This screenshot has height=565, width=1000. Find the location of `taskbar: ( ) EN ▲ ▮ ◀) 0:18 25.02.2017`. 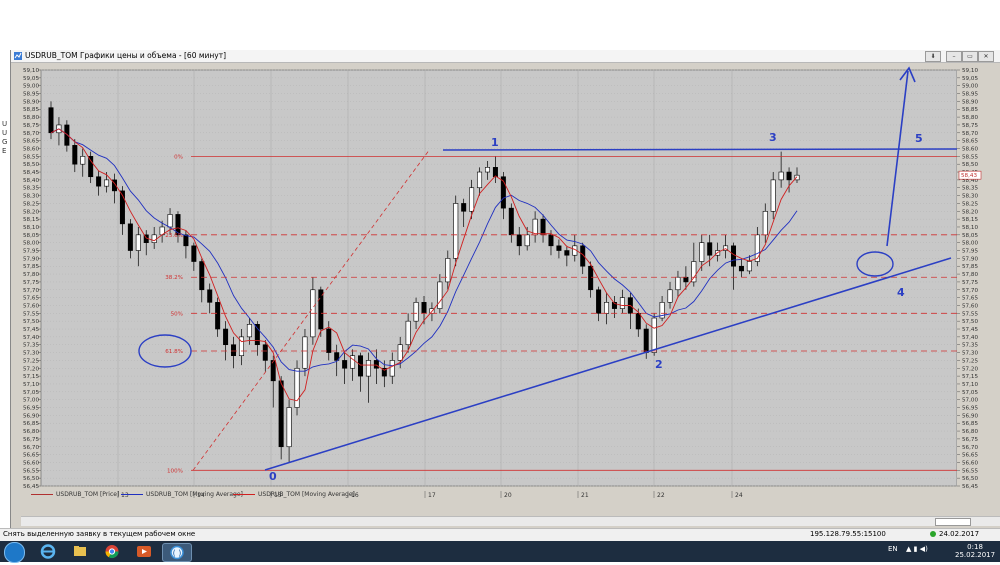

taskbar: ( ) EN ▲ ▮ ◀) 0:18 25.02.2017 is located at coordinates (500, 552).